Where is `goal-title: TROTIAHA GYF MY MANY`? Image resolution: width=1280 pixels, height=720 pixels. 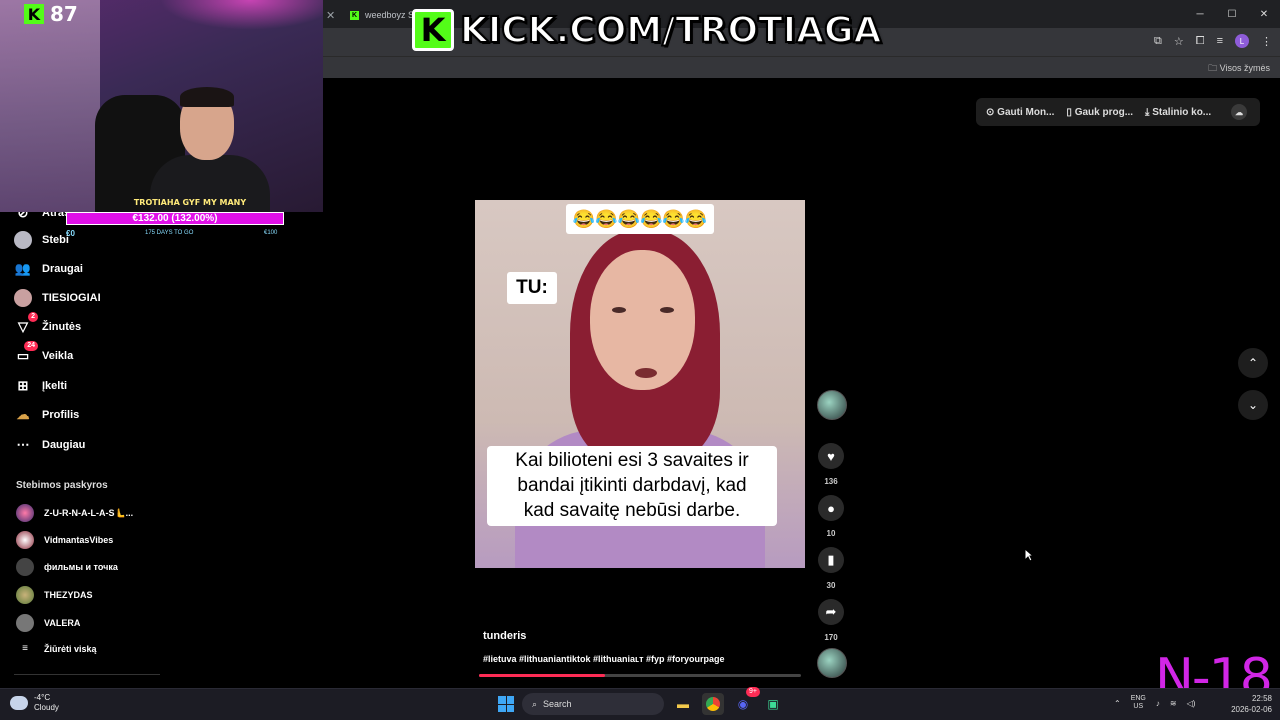
goal-title: TROTIAHA GYF MY MANY is located at coordinates (190, 202).